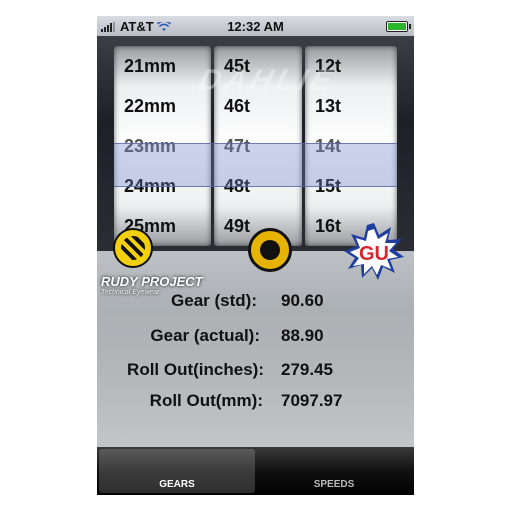 The width and height of the screenshot is (512, 512). What do you see at coordinates (398, 26) in the screenshot?
I see `battery-icon` at bounding box center [398, 26].